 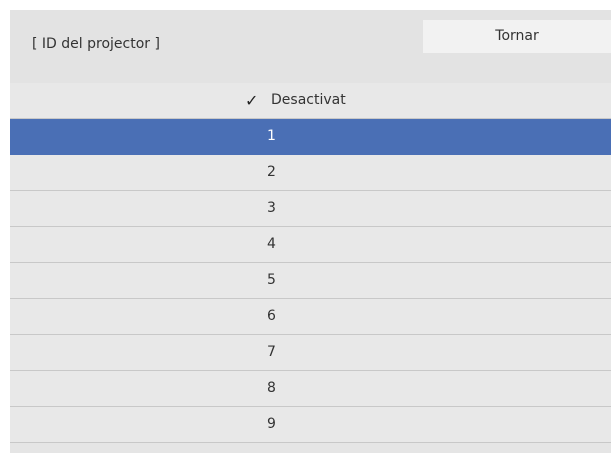 I want to click on list-item-label: 3, so click(x=271, y=208).